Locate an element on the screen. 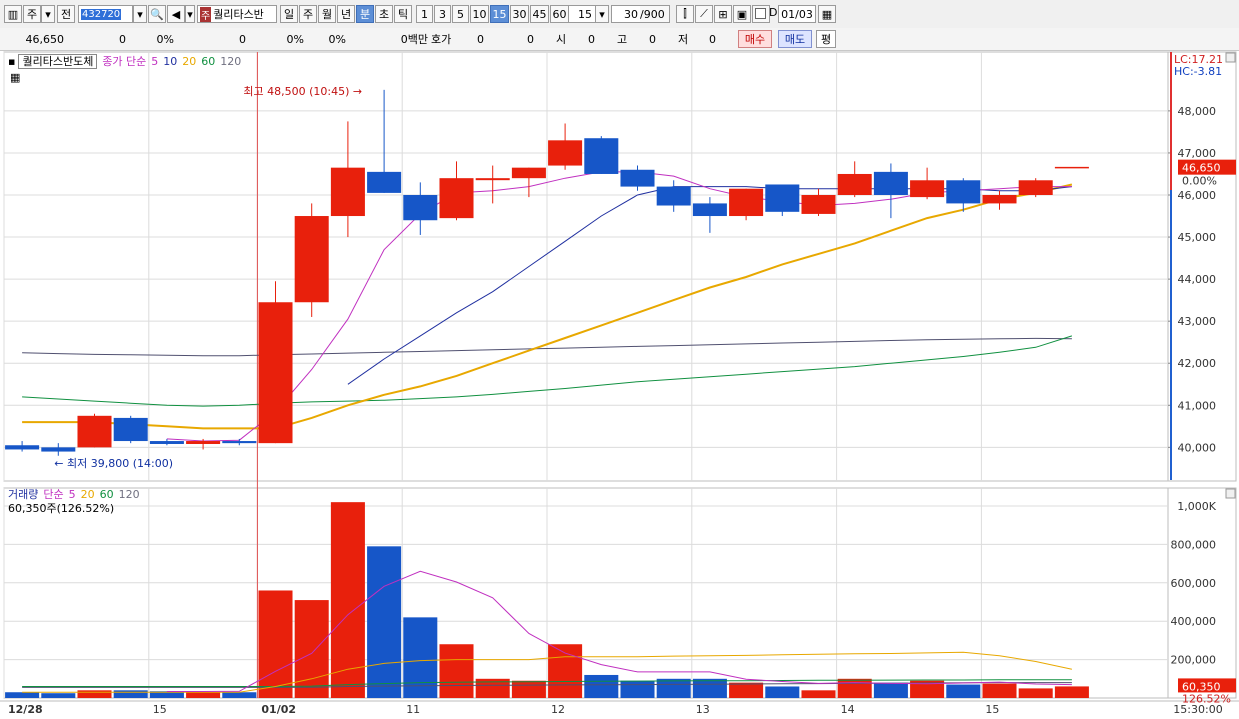  interval-input: 15 is located at coordinates (582, 14).